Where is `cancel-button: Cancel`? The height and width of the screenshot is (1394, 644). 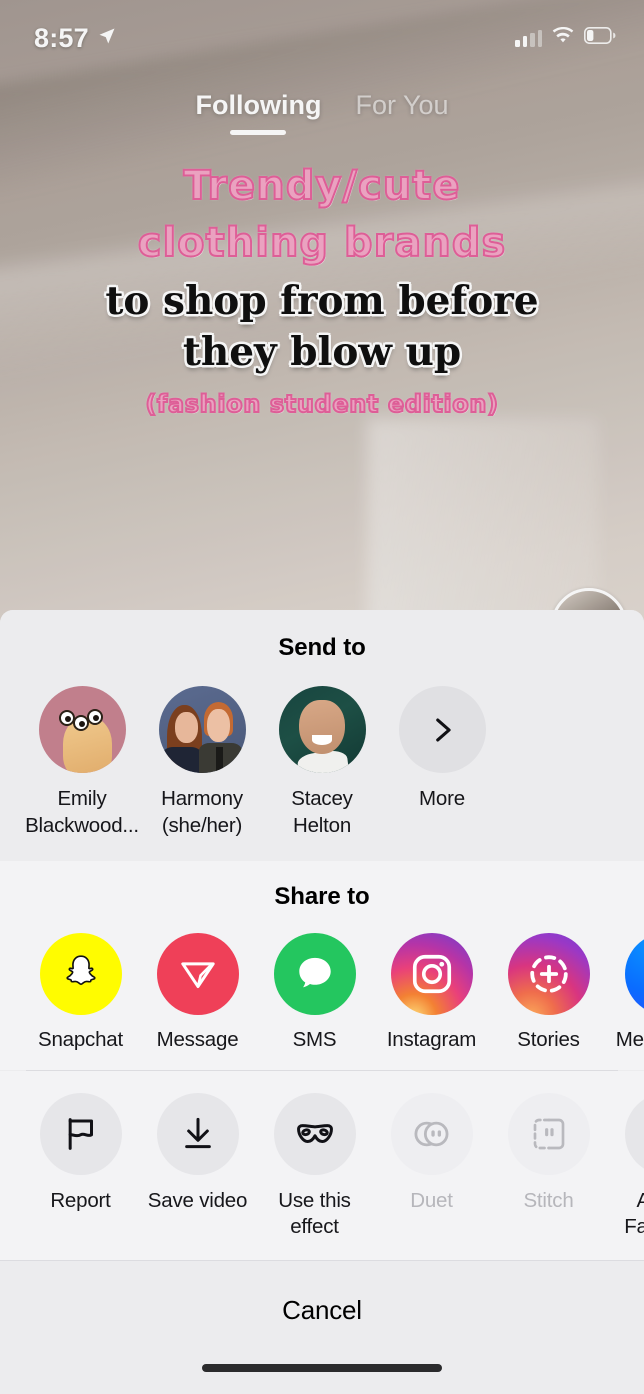
cancel-button: Cancel is located at coordinates (322, 1293).